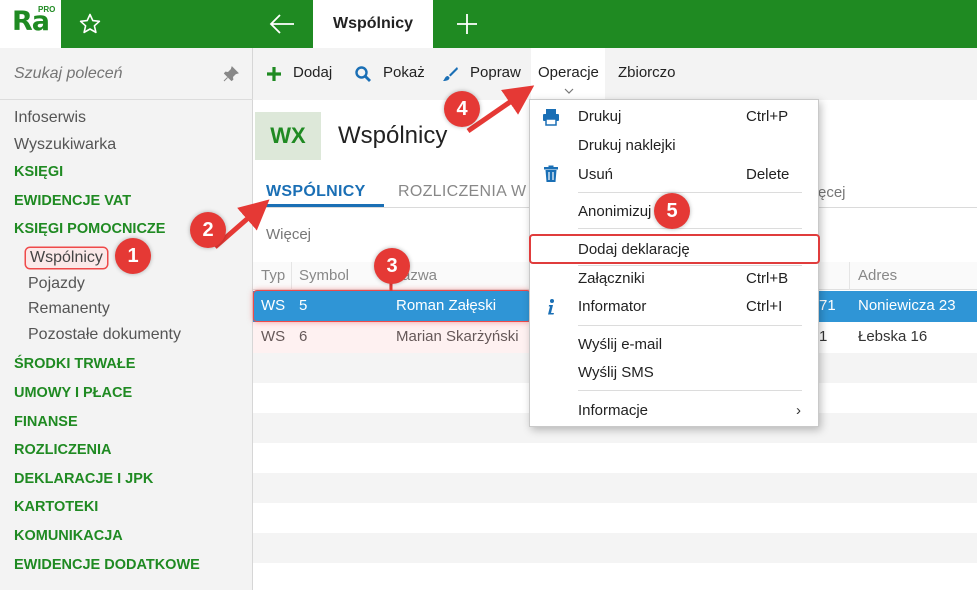 The image size is (977, 590). I want to click on plus-icon, so click(274, 74).